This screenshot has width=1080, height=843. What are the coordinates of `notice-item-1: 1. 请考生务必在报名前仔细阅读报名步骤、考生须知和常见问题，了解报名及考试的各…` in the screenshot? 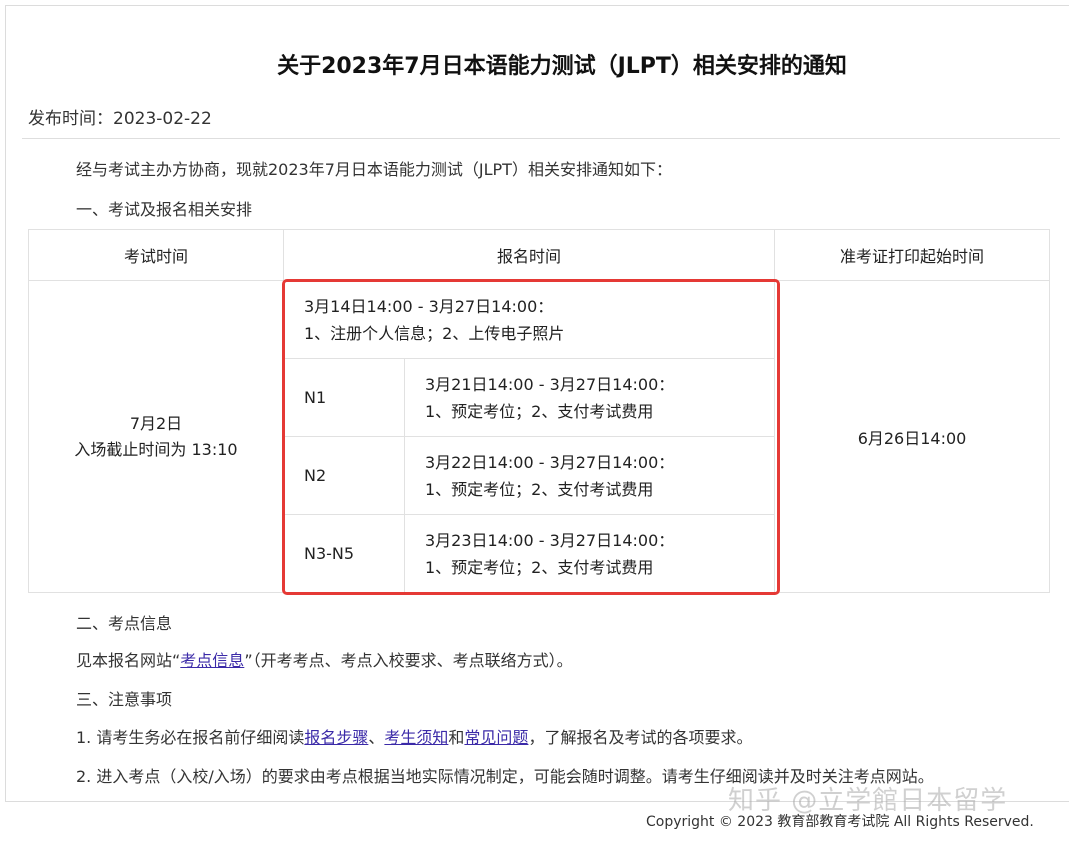 It's located at (414, 736).